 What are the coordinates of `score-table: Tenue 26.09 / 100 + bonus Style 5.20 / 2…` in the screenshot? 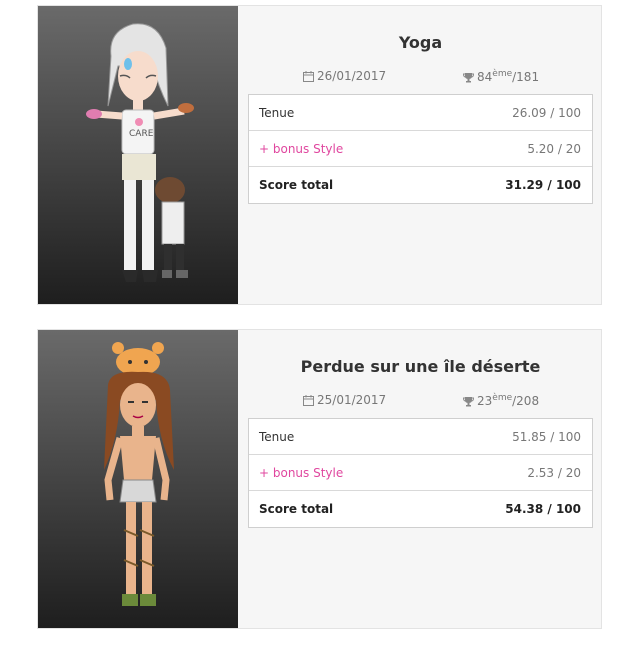 It's located at (420, 149).